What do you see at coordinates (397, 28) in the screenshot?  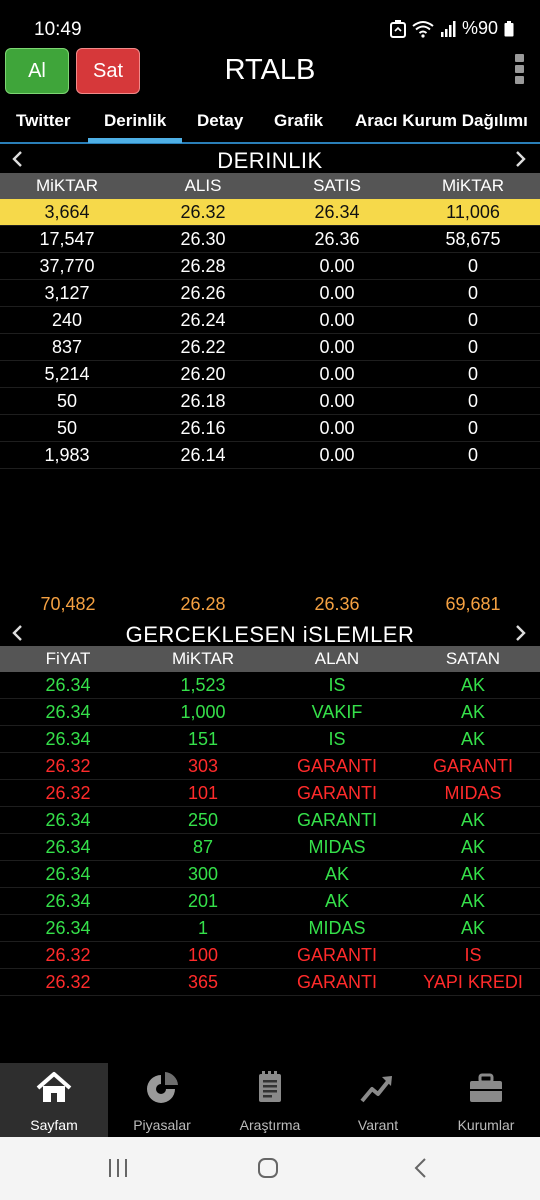 I see `recycle-icon` at bounding box center [397, 28].